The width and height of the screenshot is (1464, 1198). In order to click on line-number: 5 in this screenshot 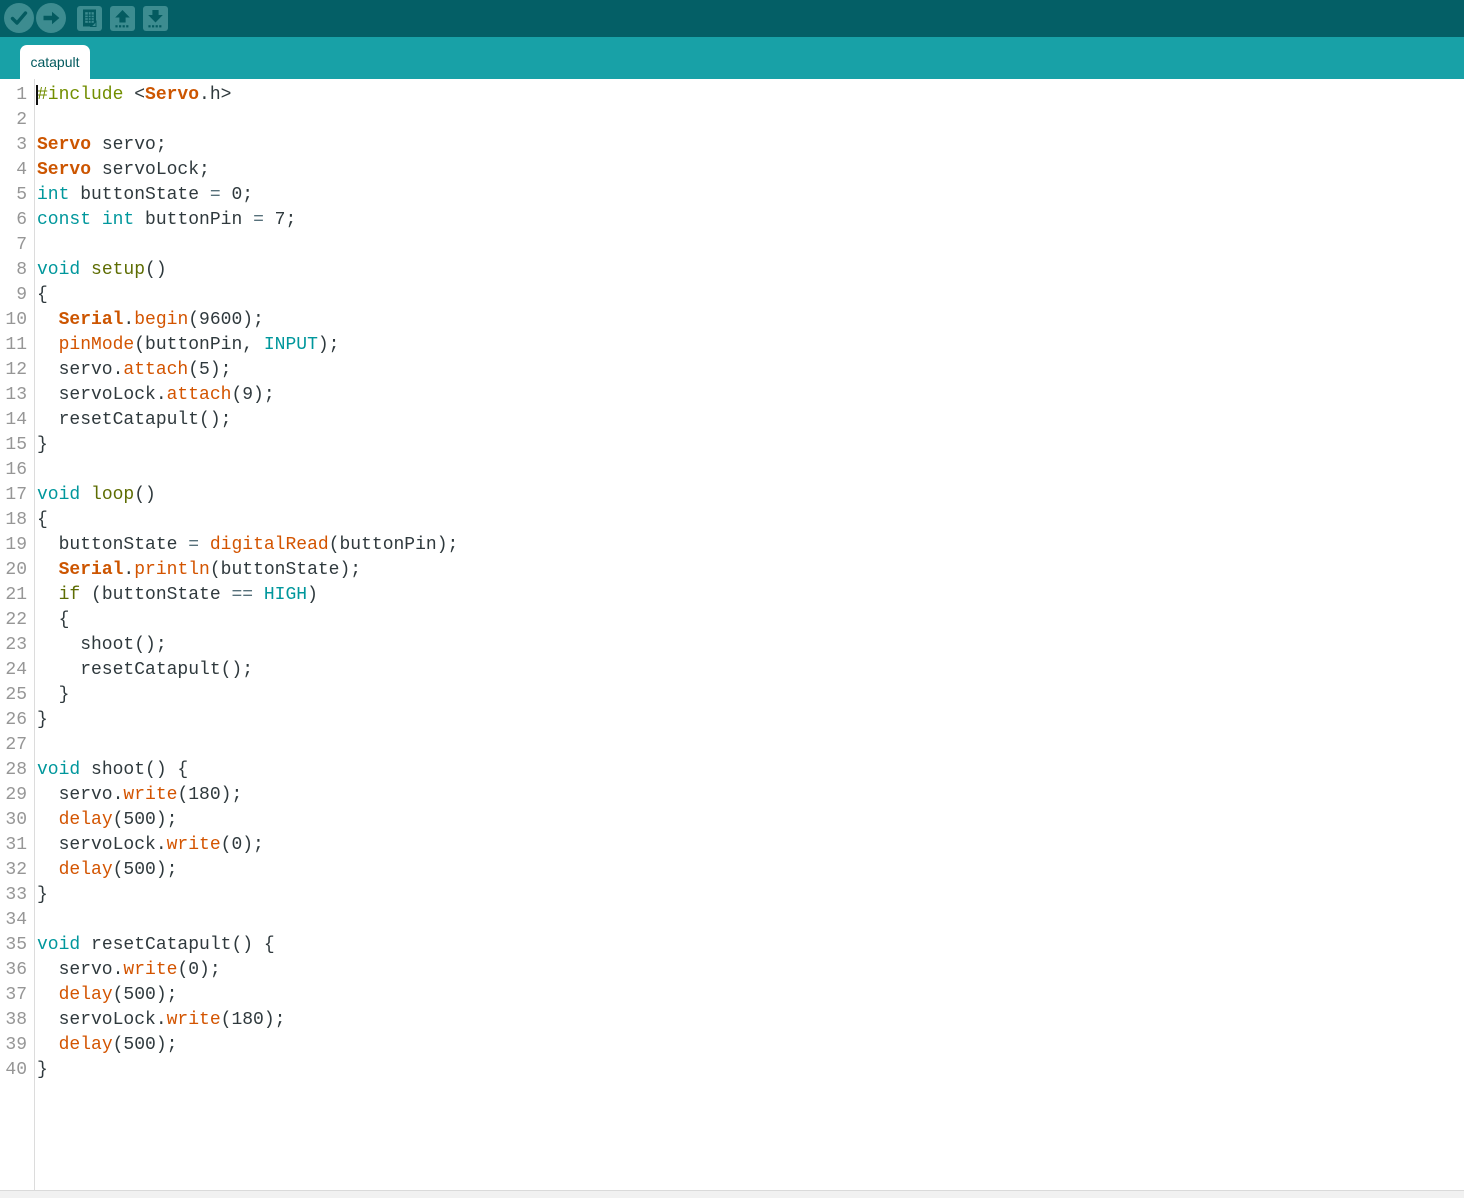, I will do `click(21, 195)`.